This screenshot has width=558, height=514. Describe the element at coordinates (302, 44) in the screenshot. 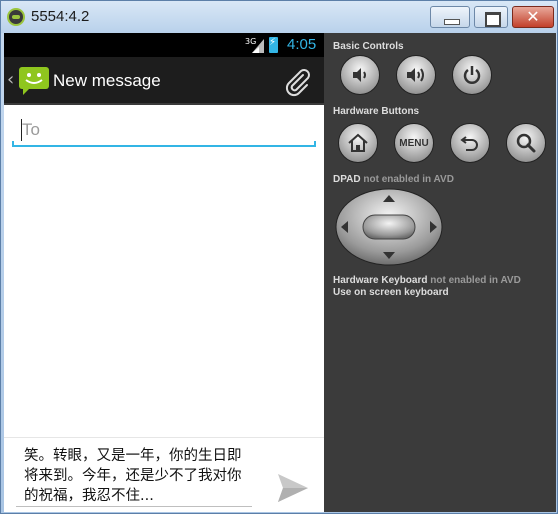

I see `clock: 4:05` at that location.